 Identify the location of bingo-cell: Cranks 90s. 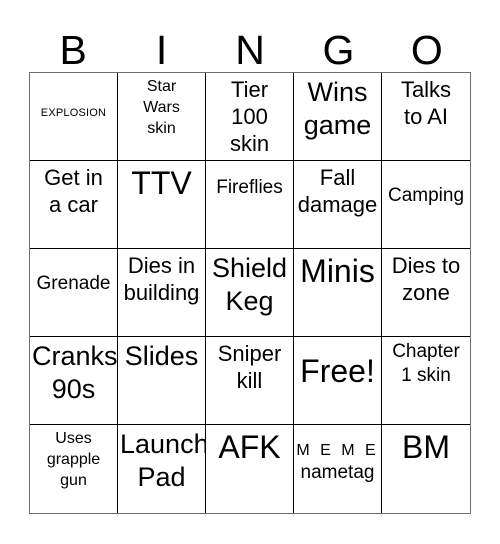
(74, 381).